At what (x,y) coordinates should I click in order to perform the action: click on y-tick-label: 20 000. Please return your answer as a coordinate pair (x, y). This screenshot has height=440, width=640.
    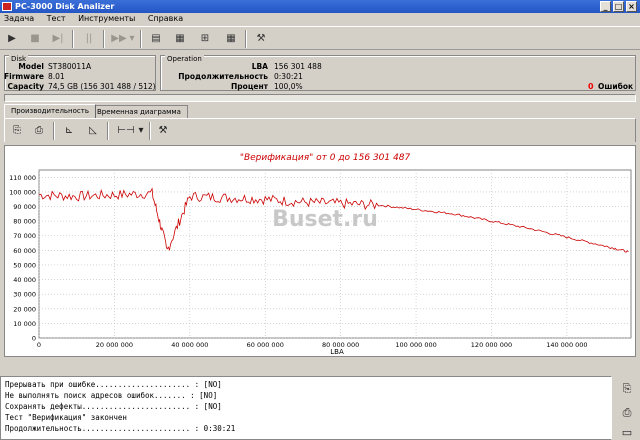
    Looking at the image, I should click on (24, 309).